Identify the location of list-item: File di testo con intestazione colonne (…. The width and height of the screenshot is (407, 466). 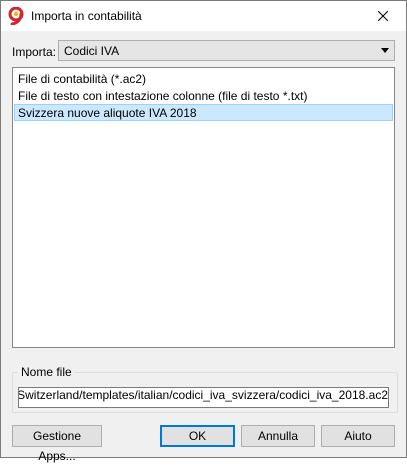
(203, 95).